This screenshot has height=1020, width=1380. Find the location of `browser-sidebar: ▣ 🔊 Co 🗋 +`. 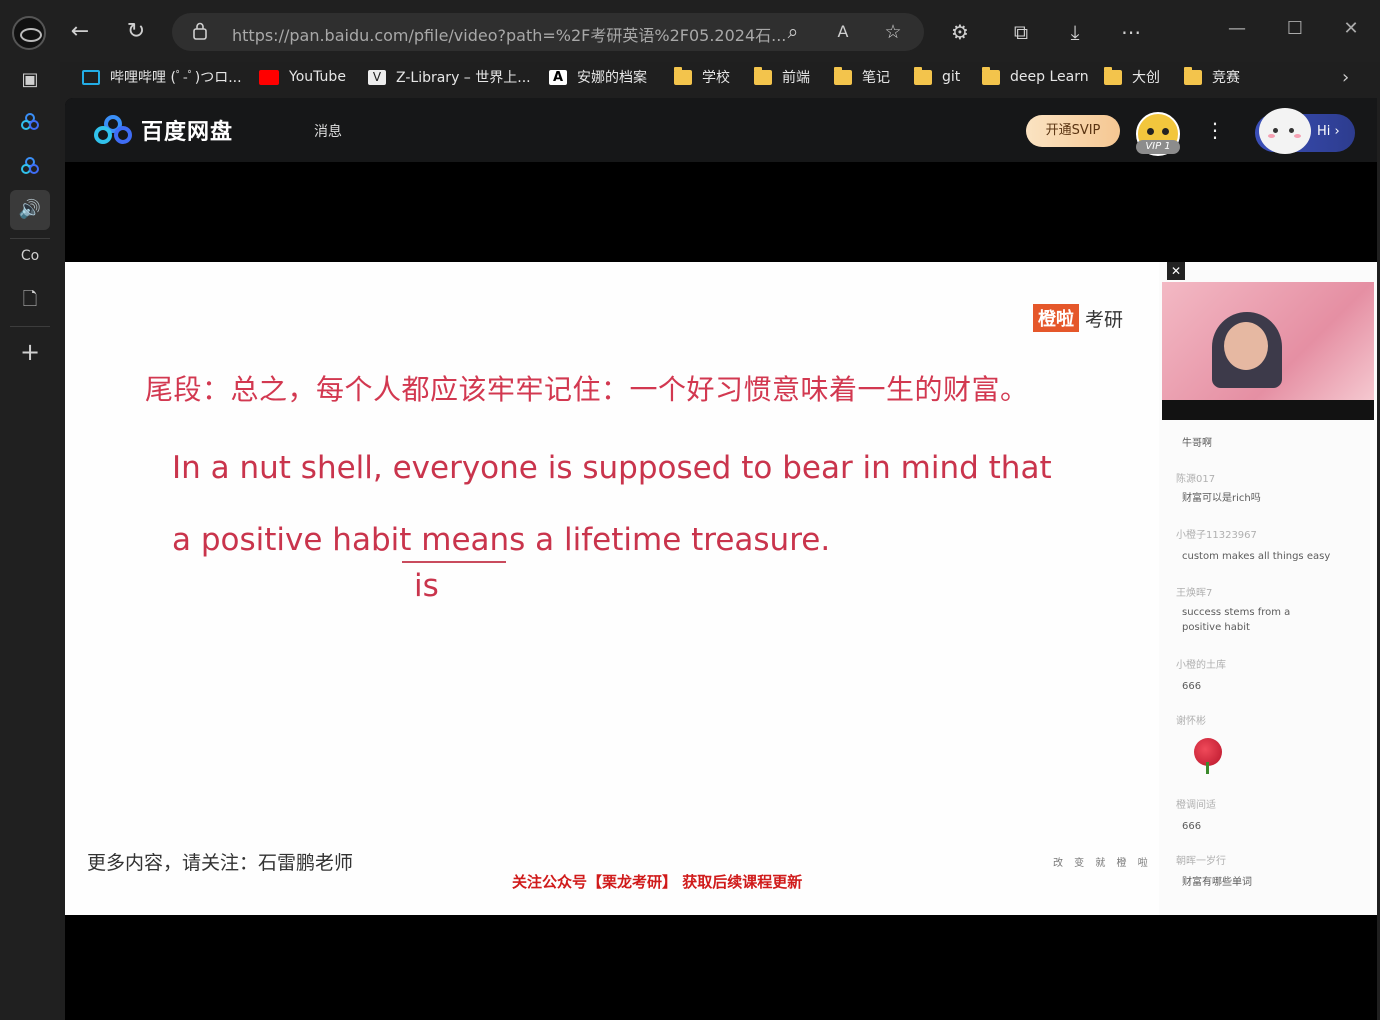

browser-sidebar: ▣ 🔊 Co 🗋 + is located at coordinates (30, 541).